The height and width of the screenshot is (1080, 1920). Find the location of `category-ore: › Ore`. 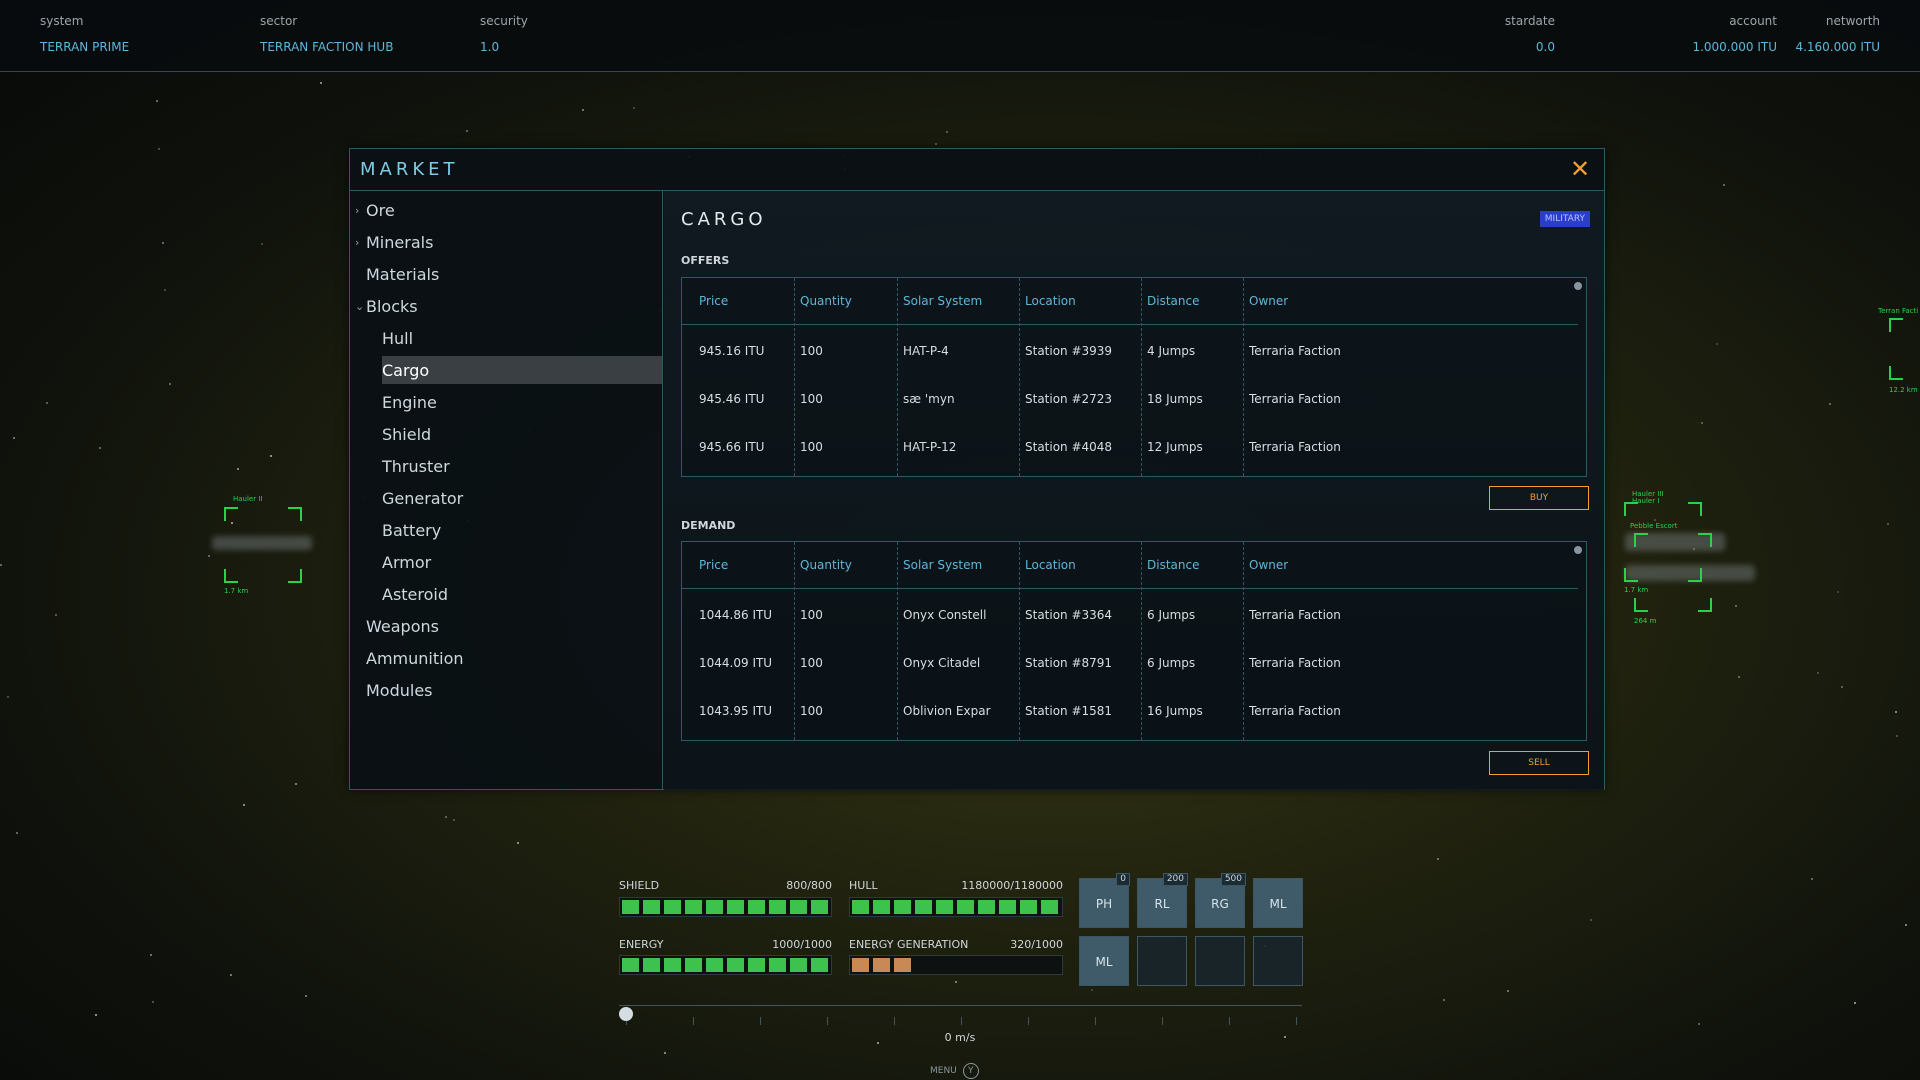

category-ore: › Ore is located at coordinates (508, 210).